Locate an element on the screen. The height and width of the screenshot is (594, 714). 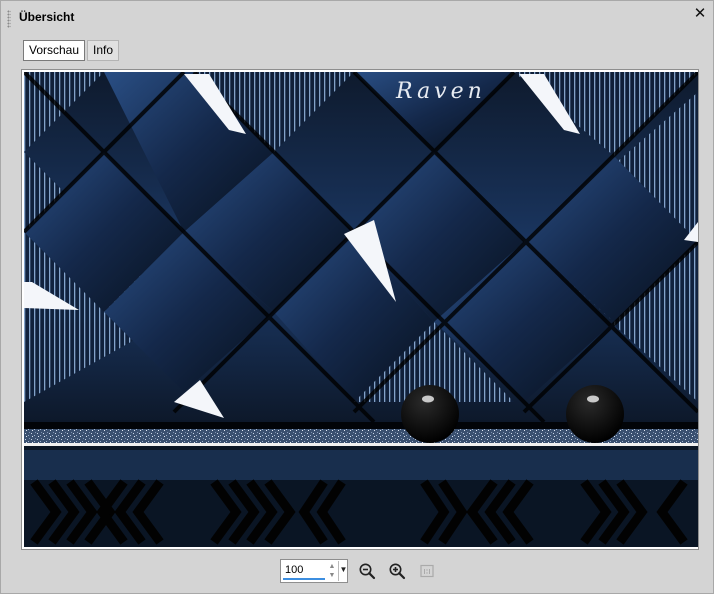
zoom-level-value: 100 is located at coordinates (294, 570).